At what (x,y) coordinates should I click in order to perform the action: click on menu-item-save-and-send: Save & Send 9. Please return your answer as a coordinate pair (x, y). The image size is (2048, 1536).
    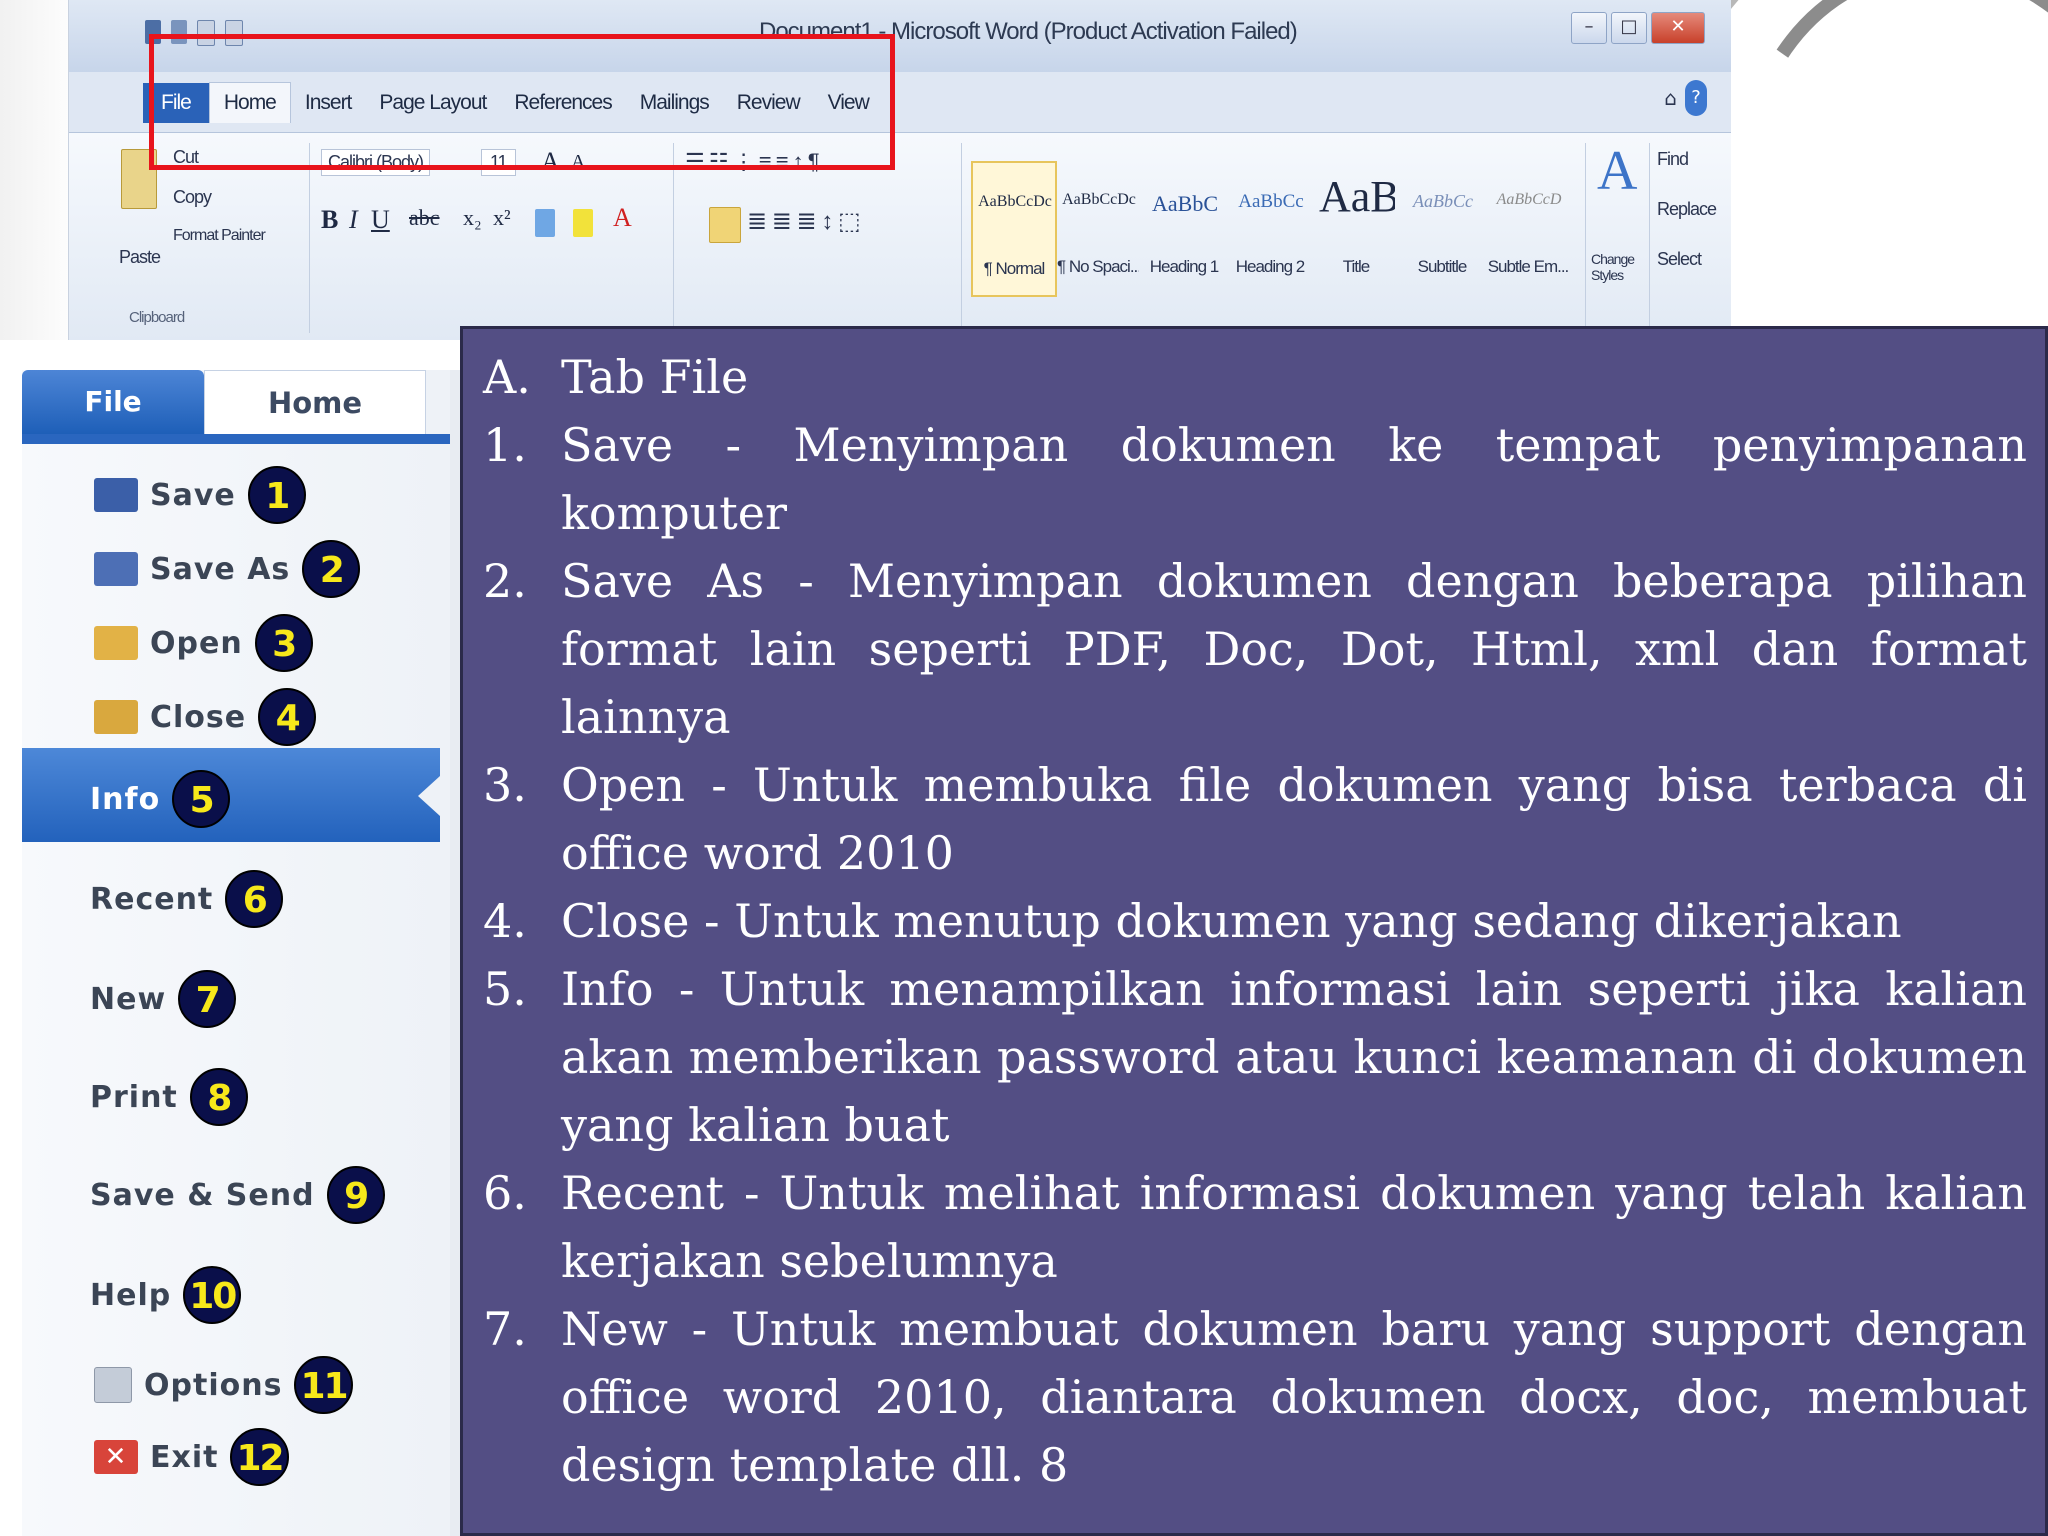
    Looking at the image, I should click on (237, 1195).